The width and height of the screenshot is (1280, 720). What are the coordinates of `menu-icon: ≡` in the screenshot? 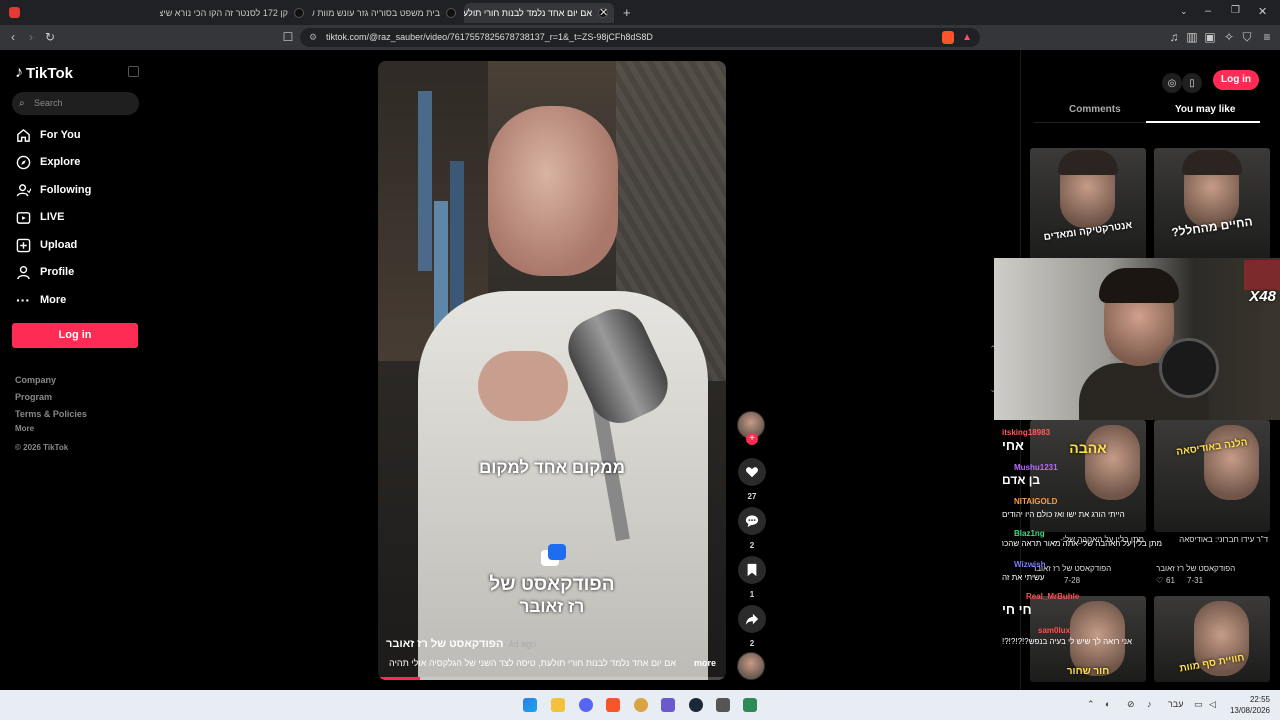 It's located at (1267, 37).